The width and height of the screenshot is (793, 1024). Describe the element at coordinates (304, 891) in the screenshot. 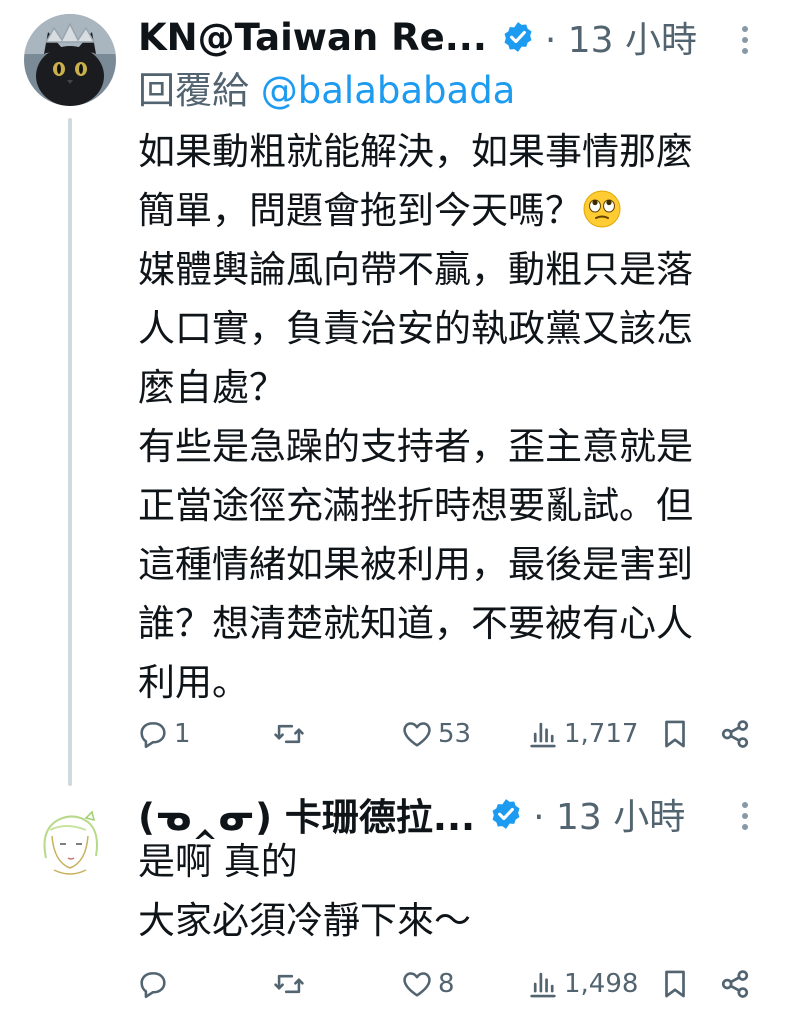

I see `post-text: 是啊 真的 大家必須冷靜下來～` at that location.